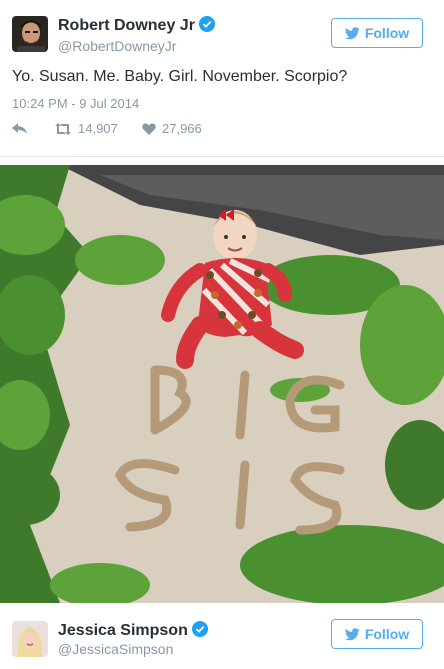 The height and width of the screenshot is (669, 444). What do you see at coordinates (117, 46) in the screenshot?
I see `author-handle: @RobertDowneyJr` at bounding box center [117, 46].